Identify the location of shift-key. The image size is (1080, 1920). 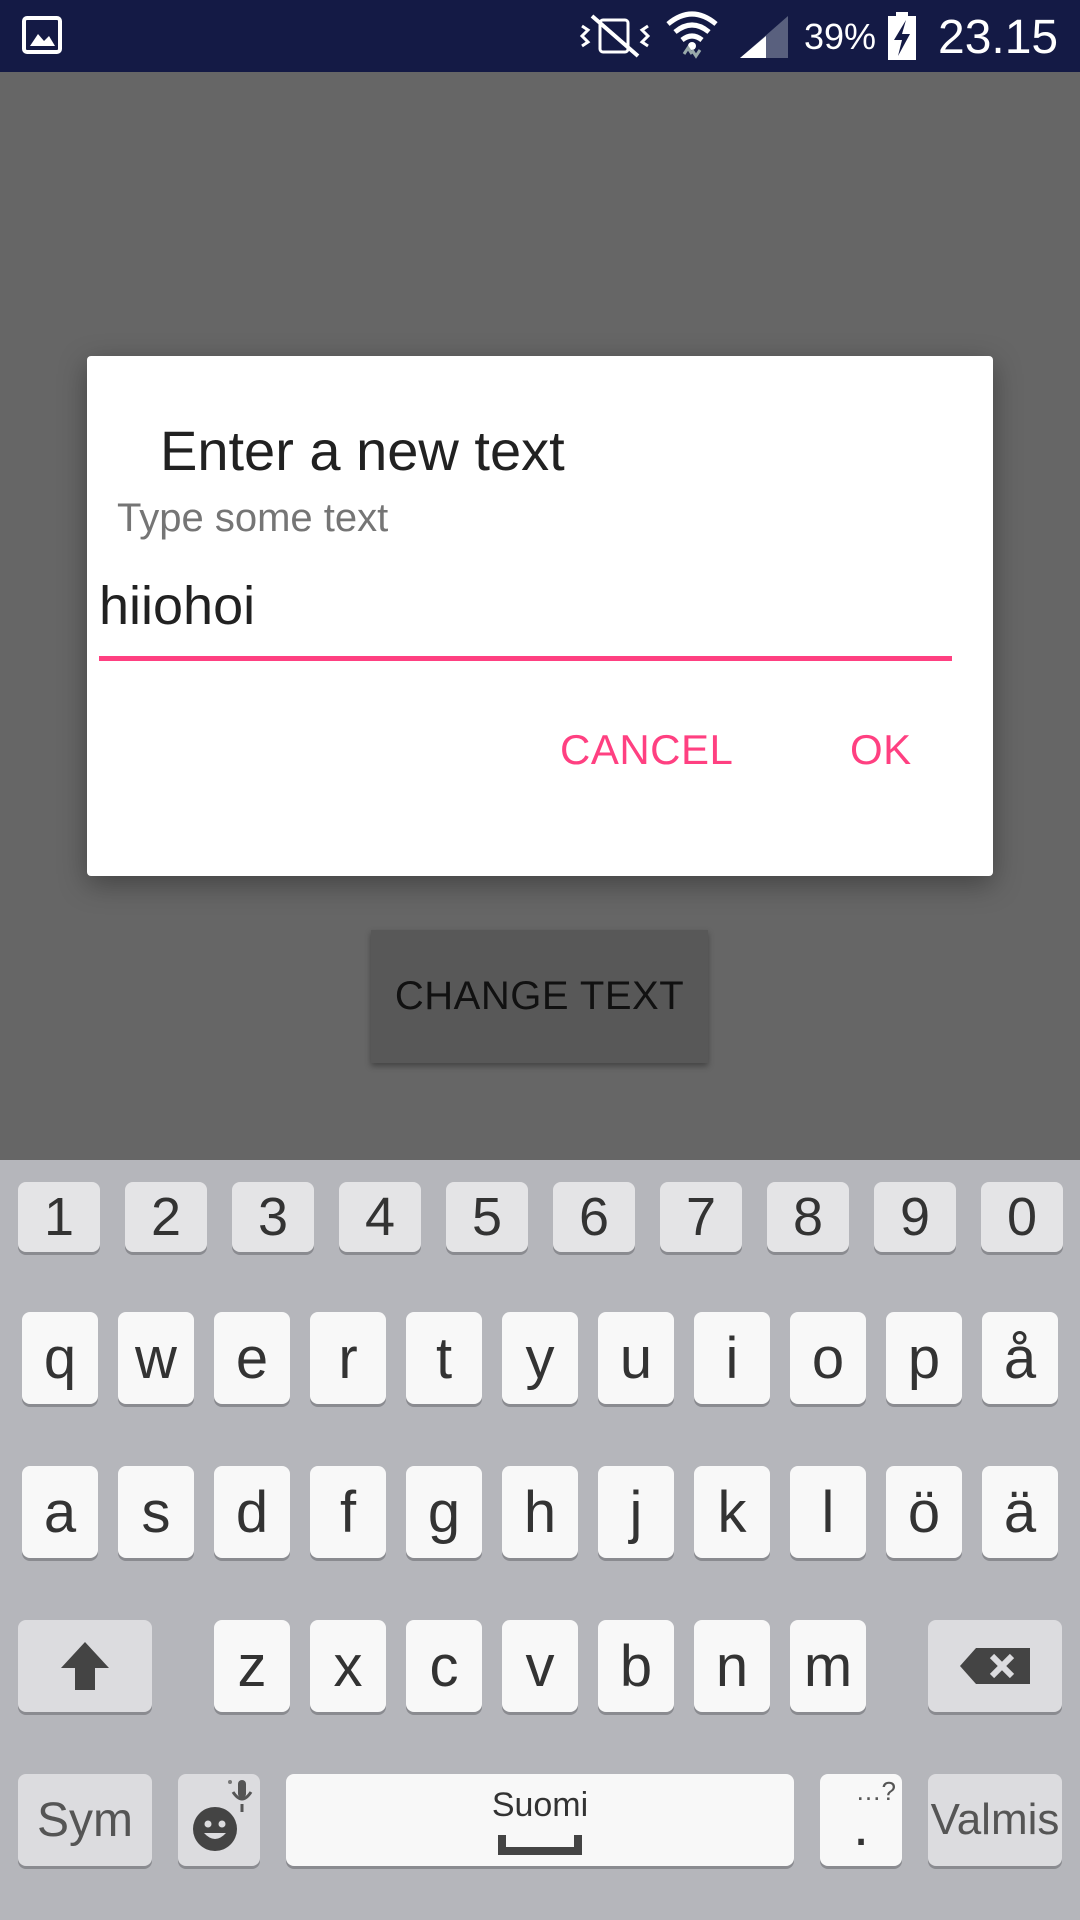
(85, 1666).